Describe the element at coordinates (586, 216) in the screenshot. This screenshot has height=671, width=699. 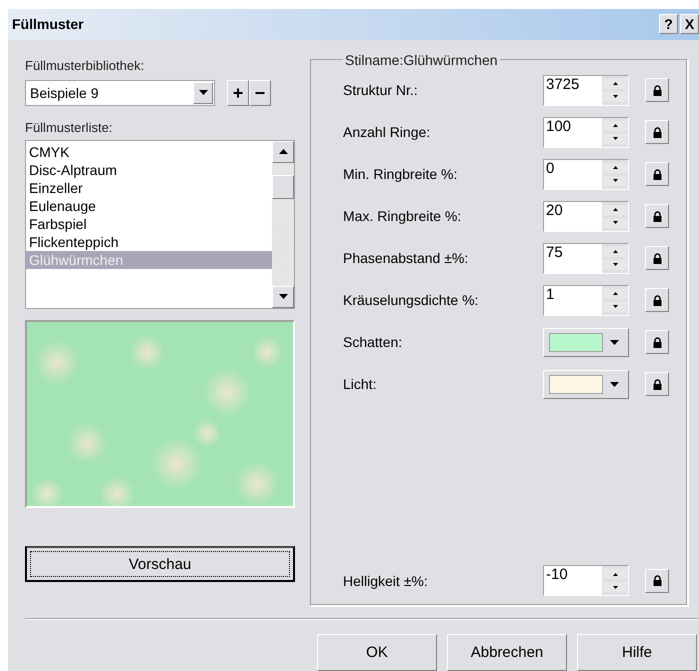
I see `spin-field: 20` at that location.